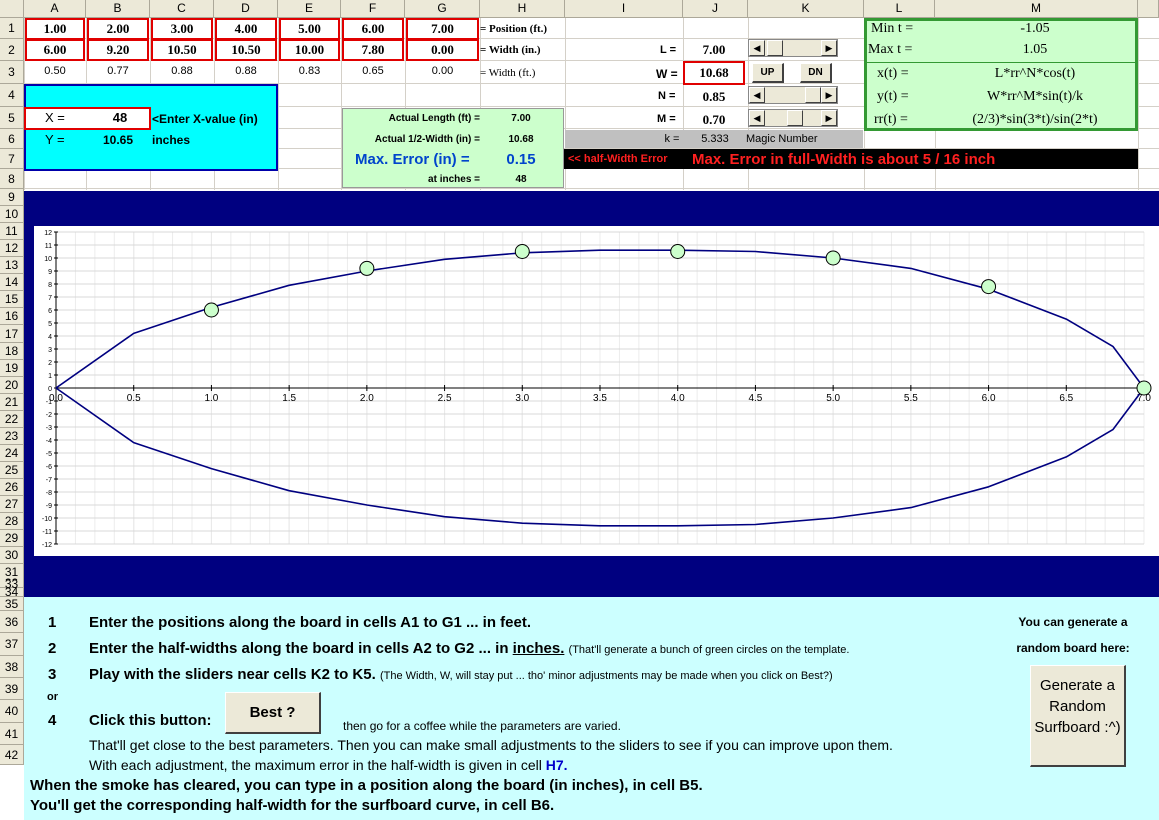 The image size is (1159, 820). What do you see at coordinates (12, 368) in the screenshot?
I see `row-header-19: 19` at bounding box center [12, 368].